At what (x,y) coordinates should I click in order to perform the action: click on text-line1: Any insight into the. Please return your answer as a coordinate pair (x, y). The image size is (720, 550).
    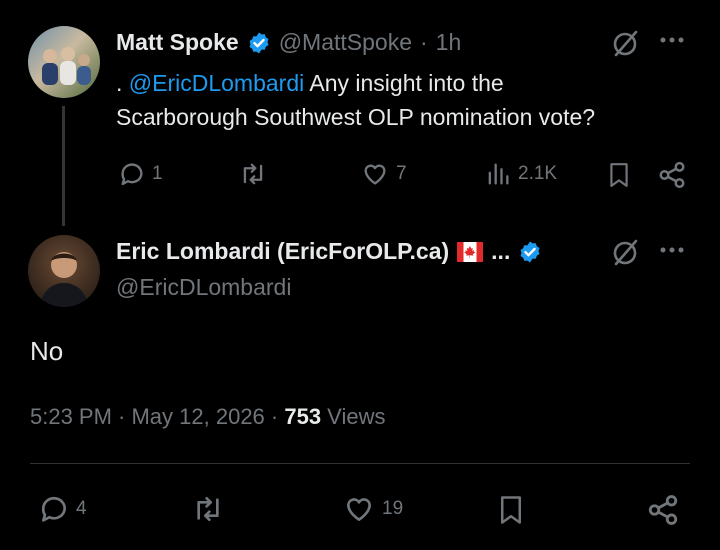
    Looking at the image, I should click on (404, 83).